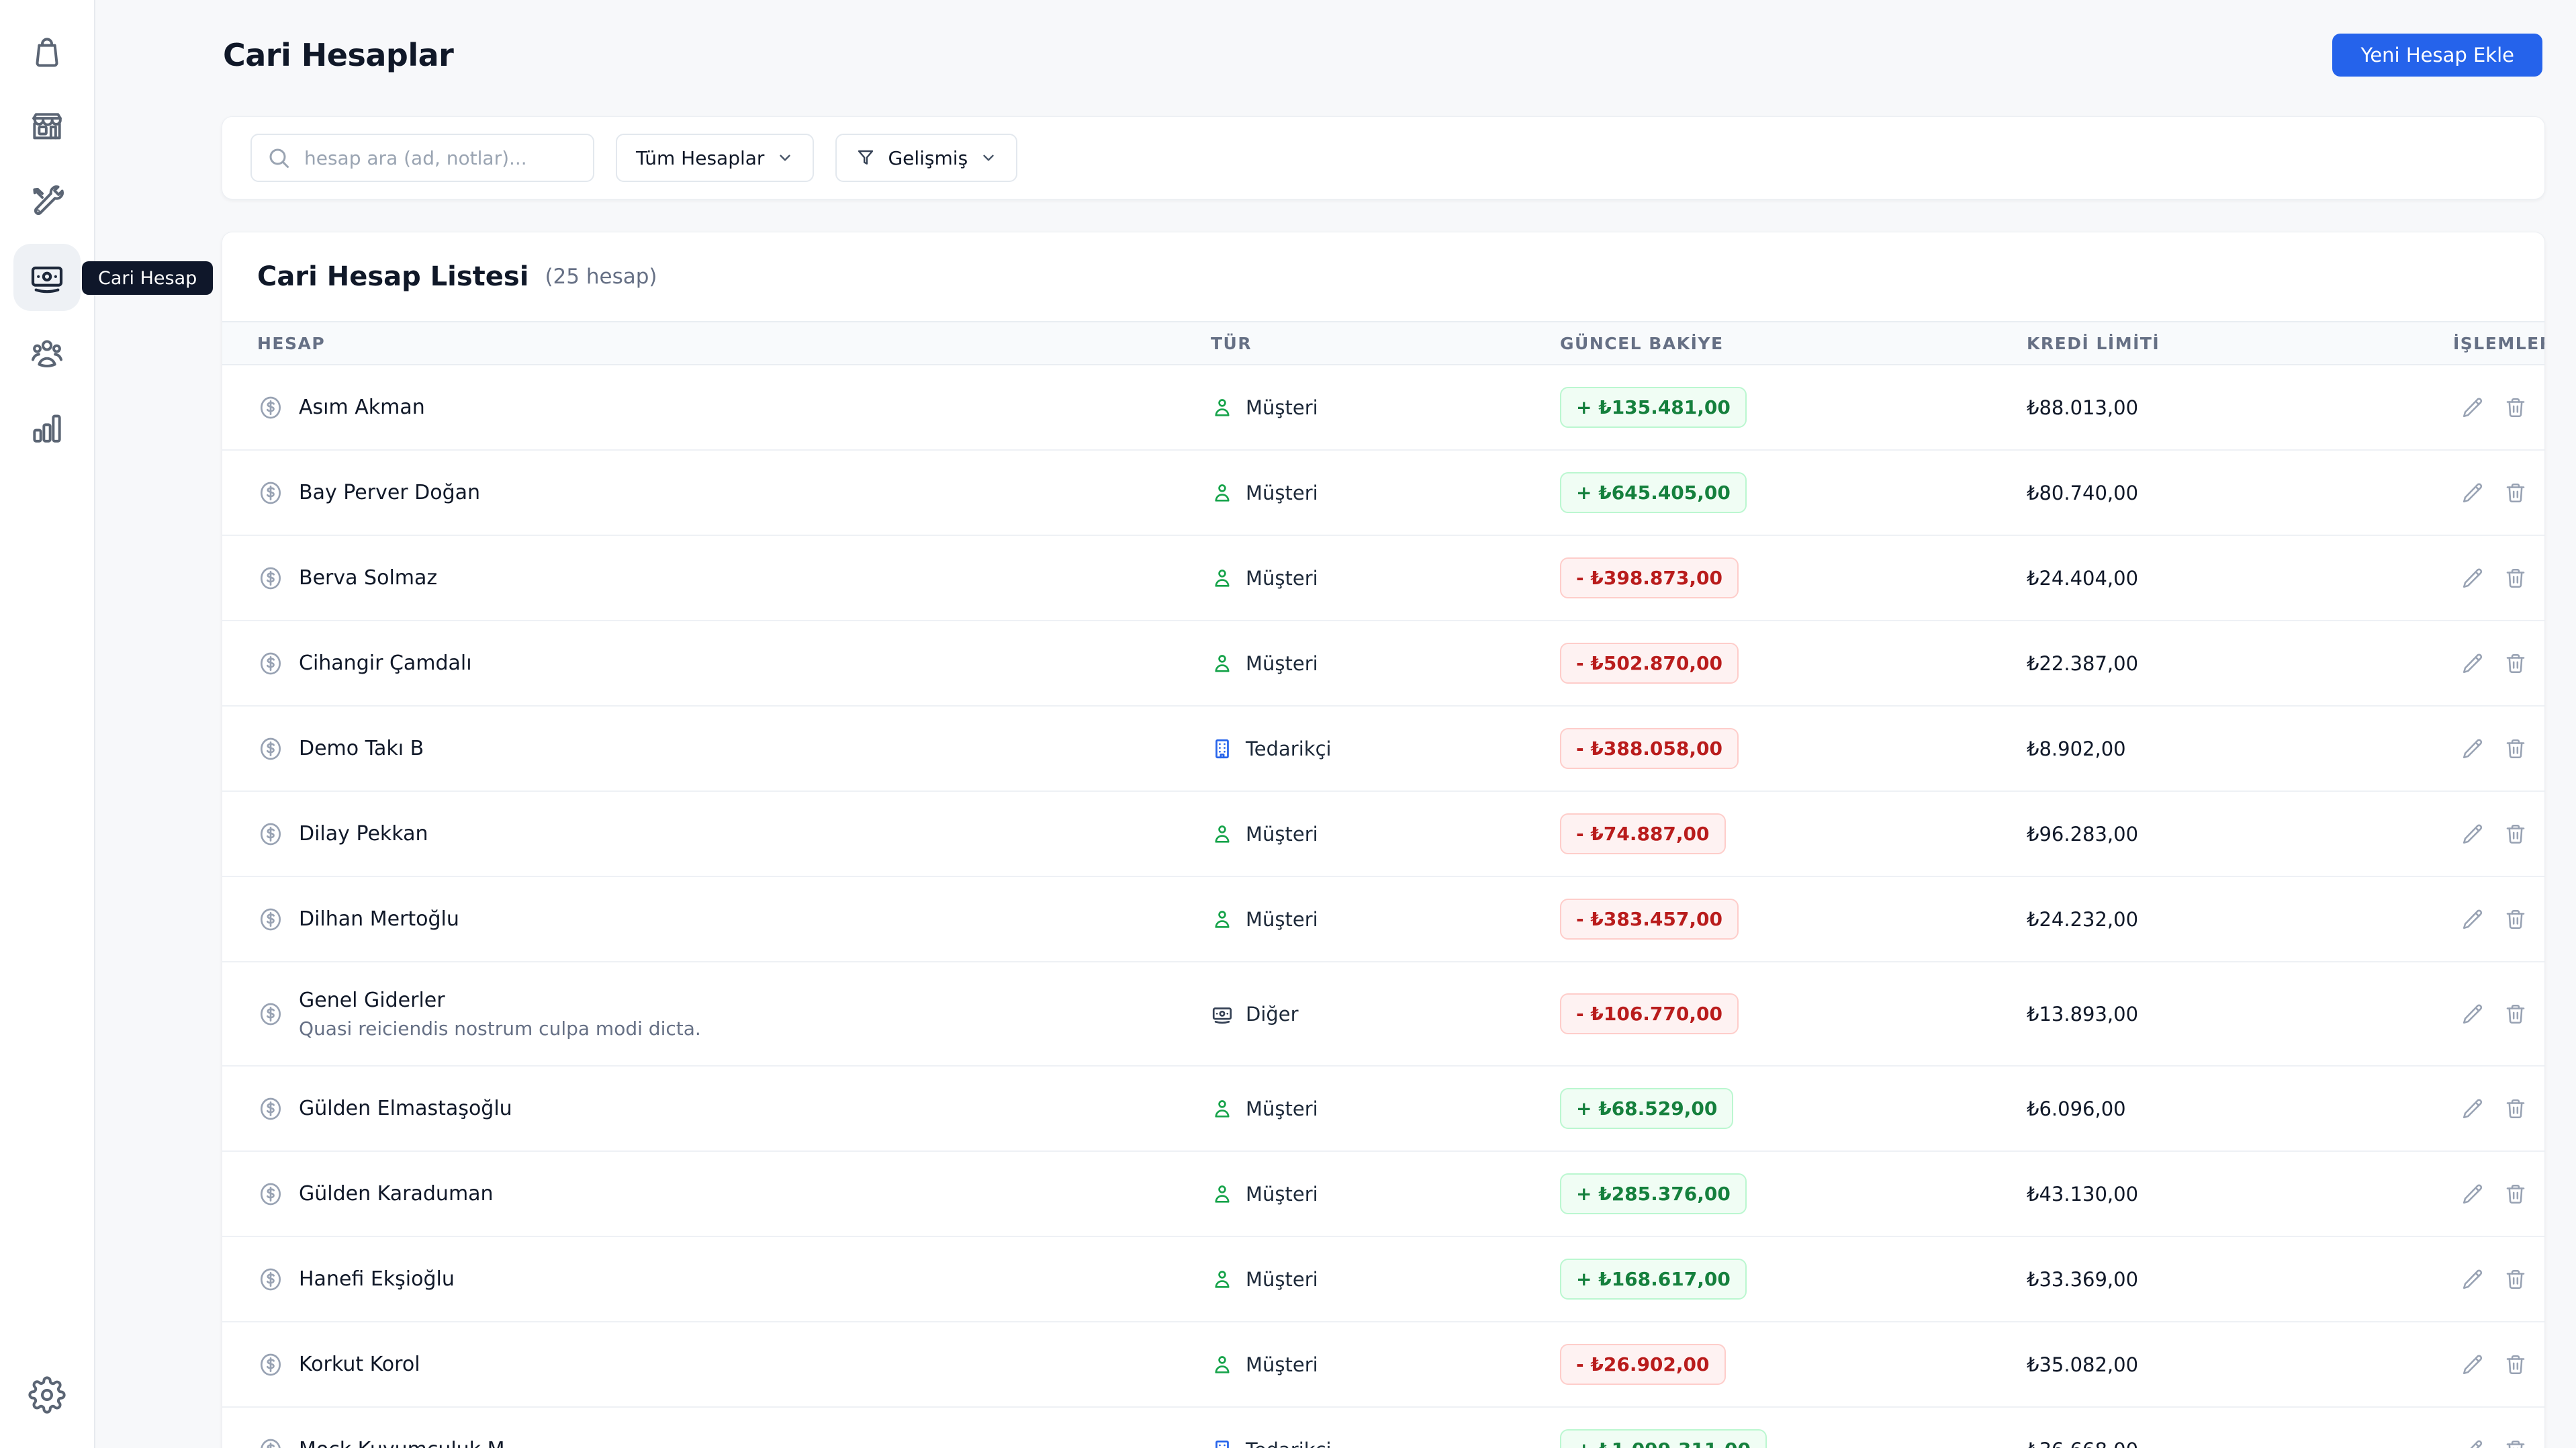 This screenshot has height=1448, width=2576. I want to click on sidebar-item-shop, so click(47, 52).